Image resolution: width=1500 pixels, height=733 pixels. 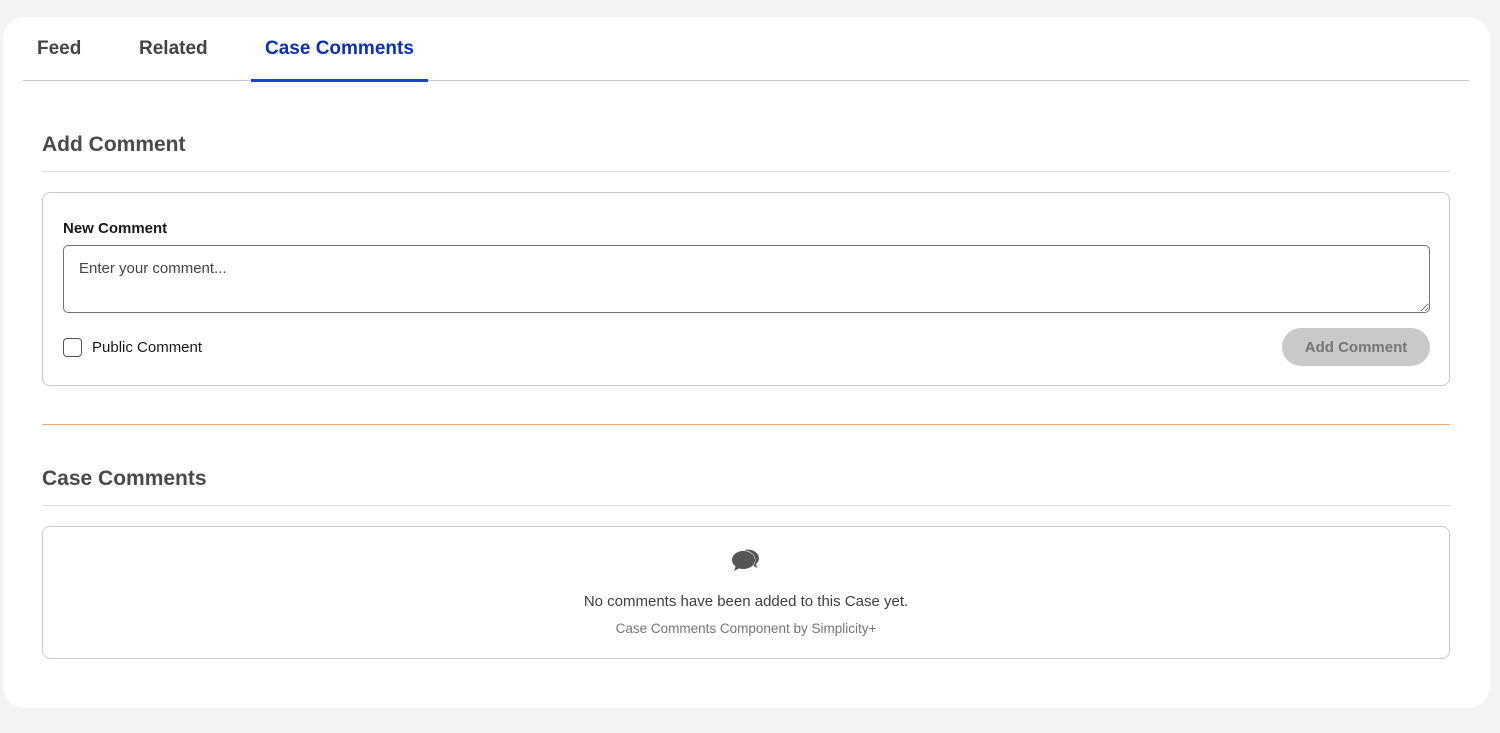 What do you see at coordinates (746, 279) in the screenshot?
I see `comment-input` at bounding box center [746, 279].